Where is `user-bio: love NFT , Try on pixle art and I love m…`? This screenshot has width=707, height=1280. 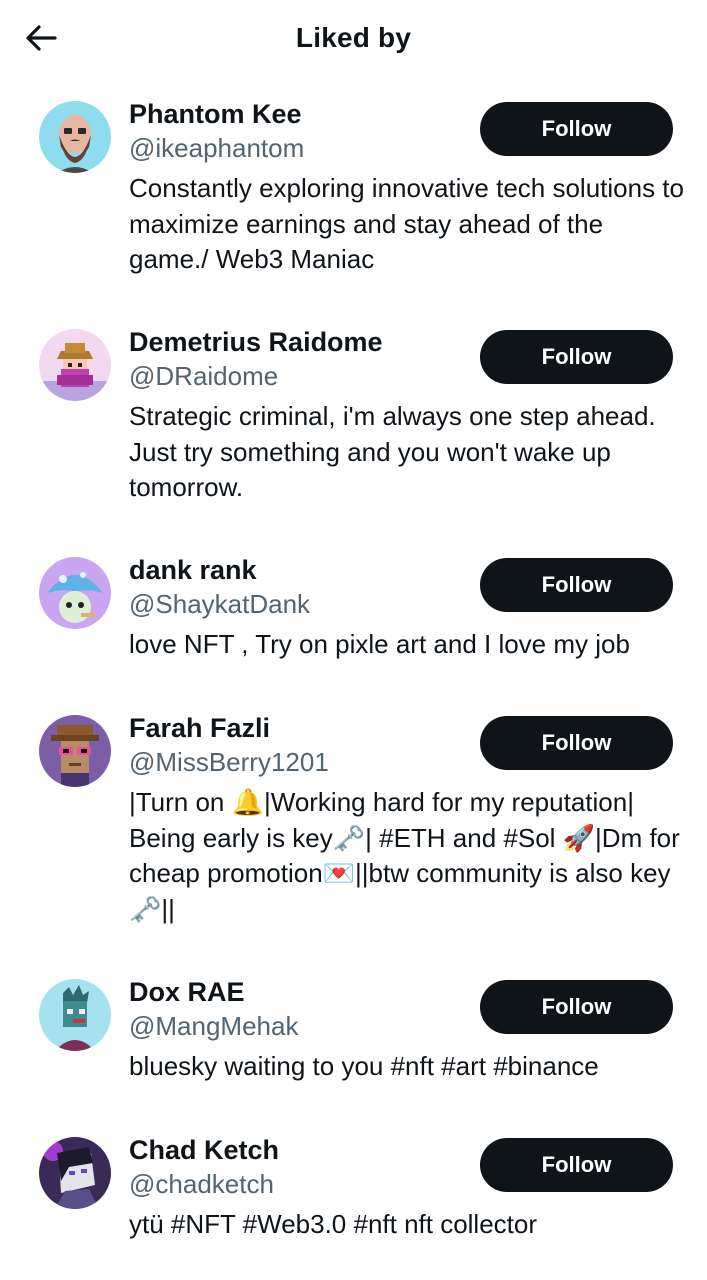
user-bio: love NFT , Try on pixle art and I love m… is located at coordinates (379, 644).